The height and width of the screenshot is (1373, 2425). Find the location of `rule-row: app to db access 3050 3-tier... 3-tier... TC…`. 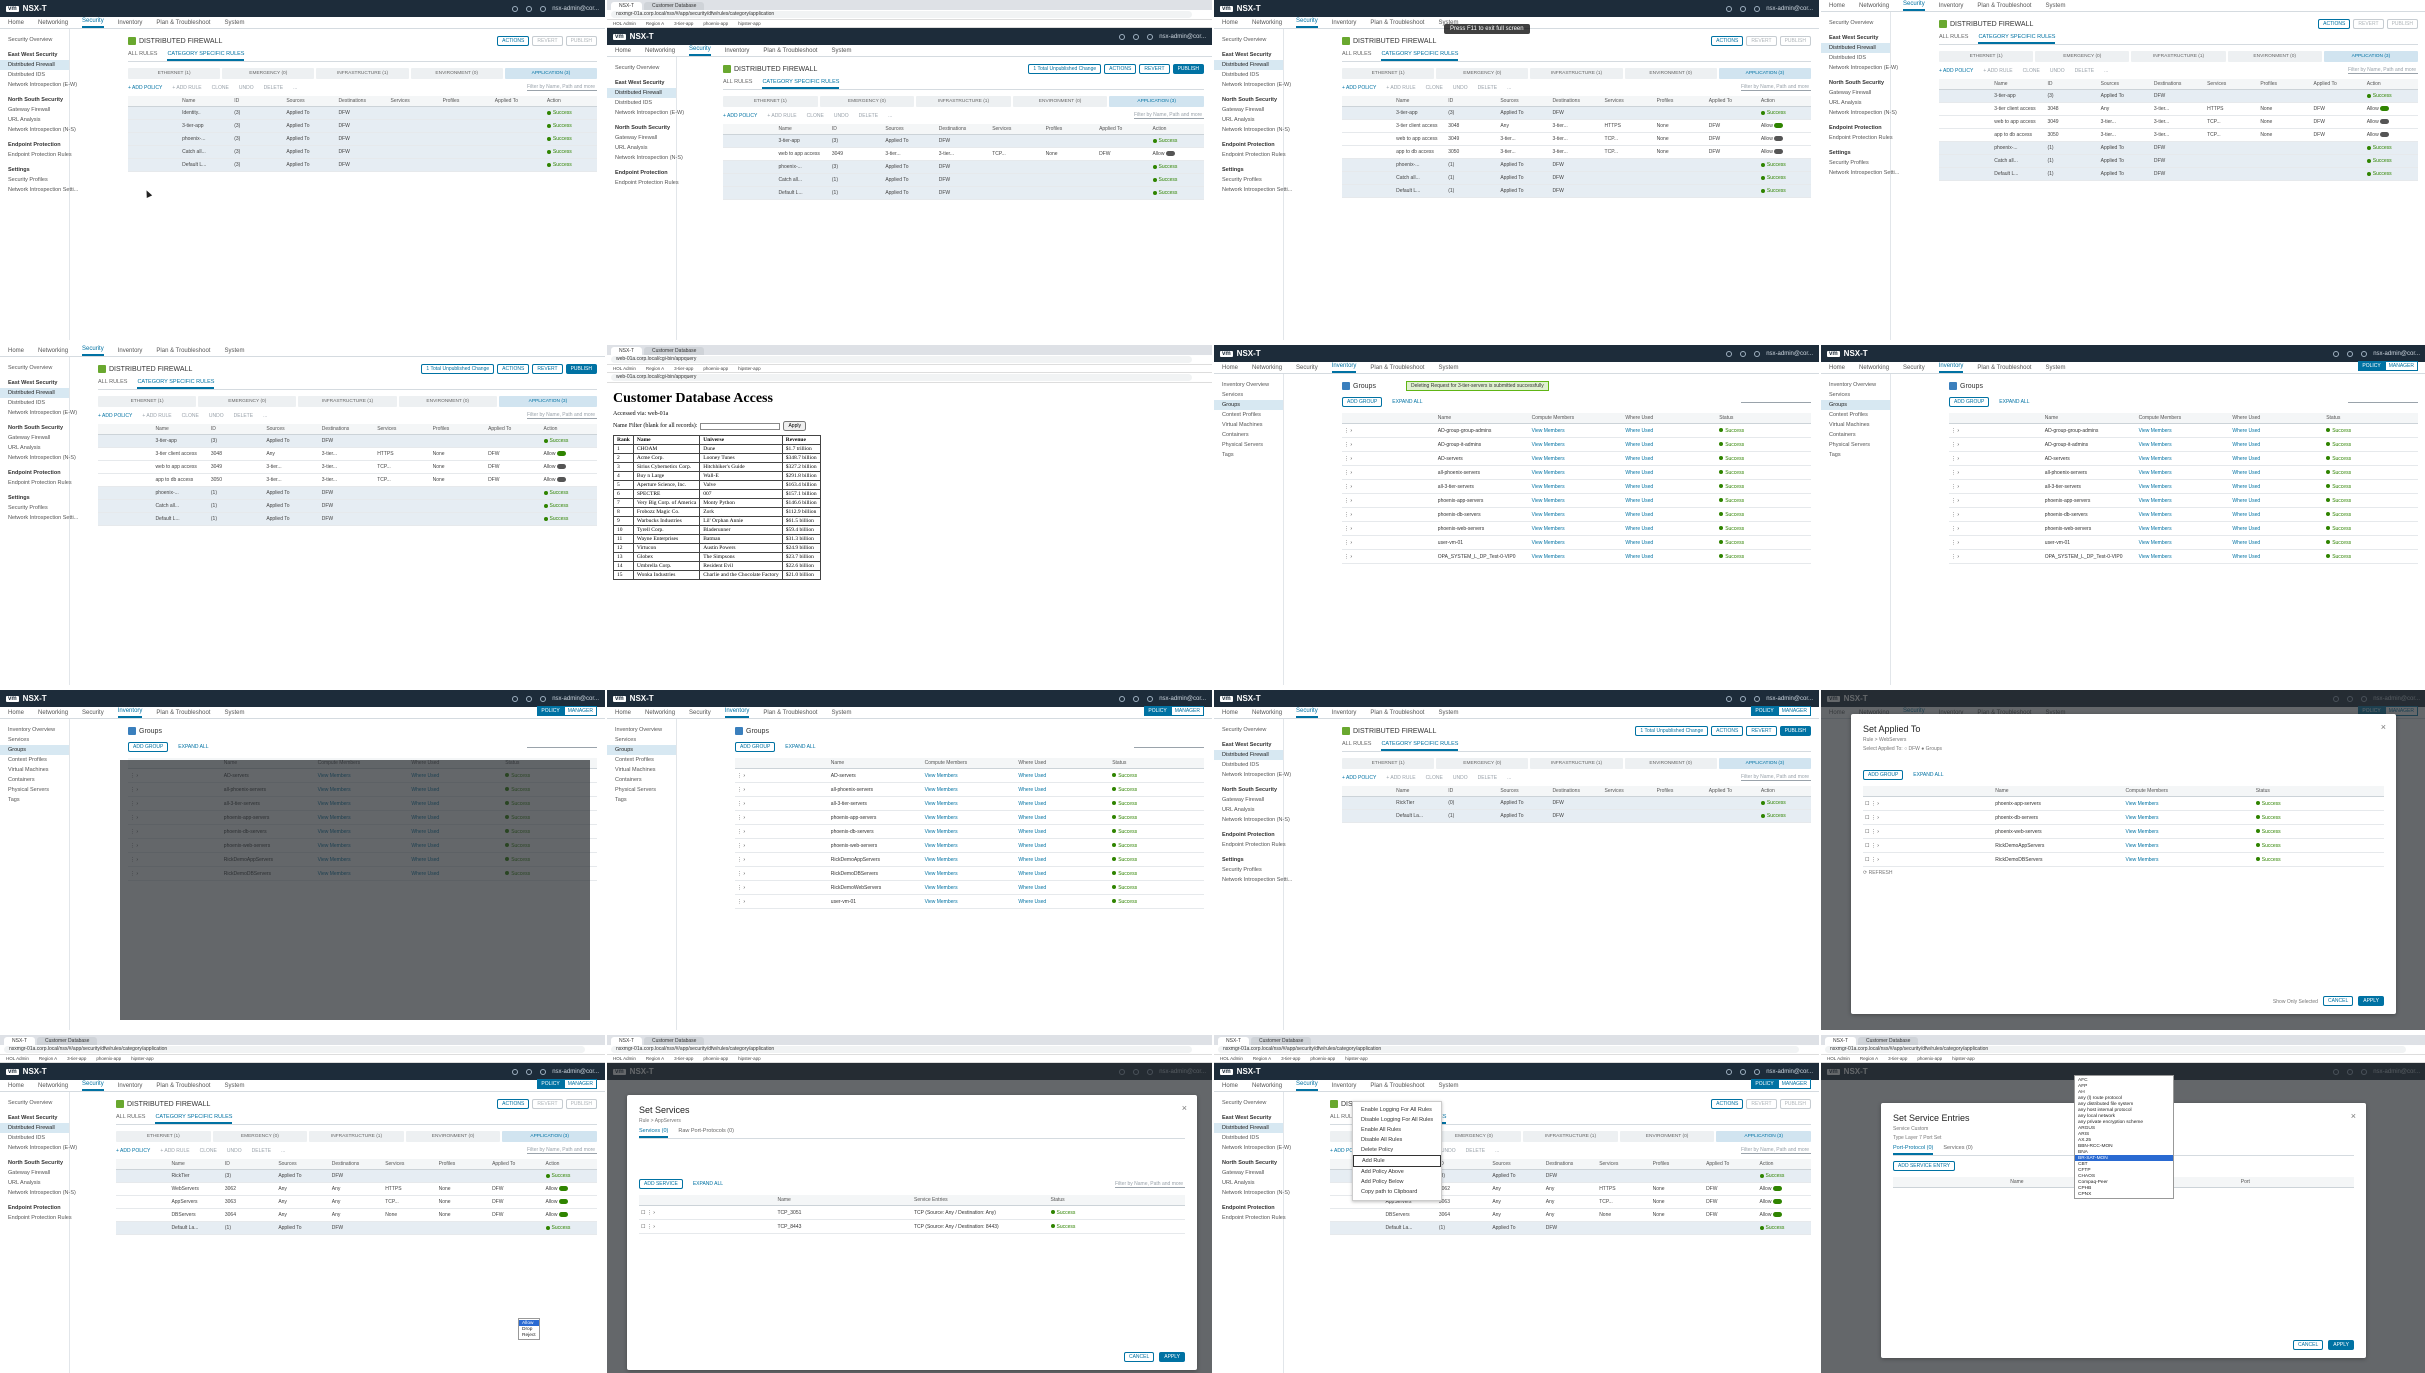

rule-row: app to db access 3050 3-tier... 3-tier... TC… is located at coordinates (2178, 135).